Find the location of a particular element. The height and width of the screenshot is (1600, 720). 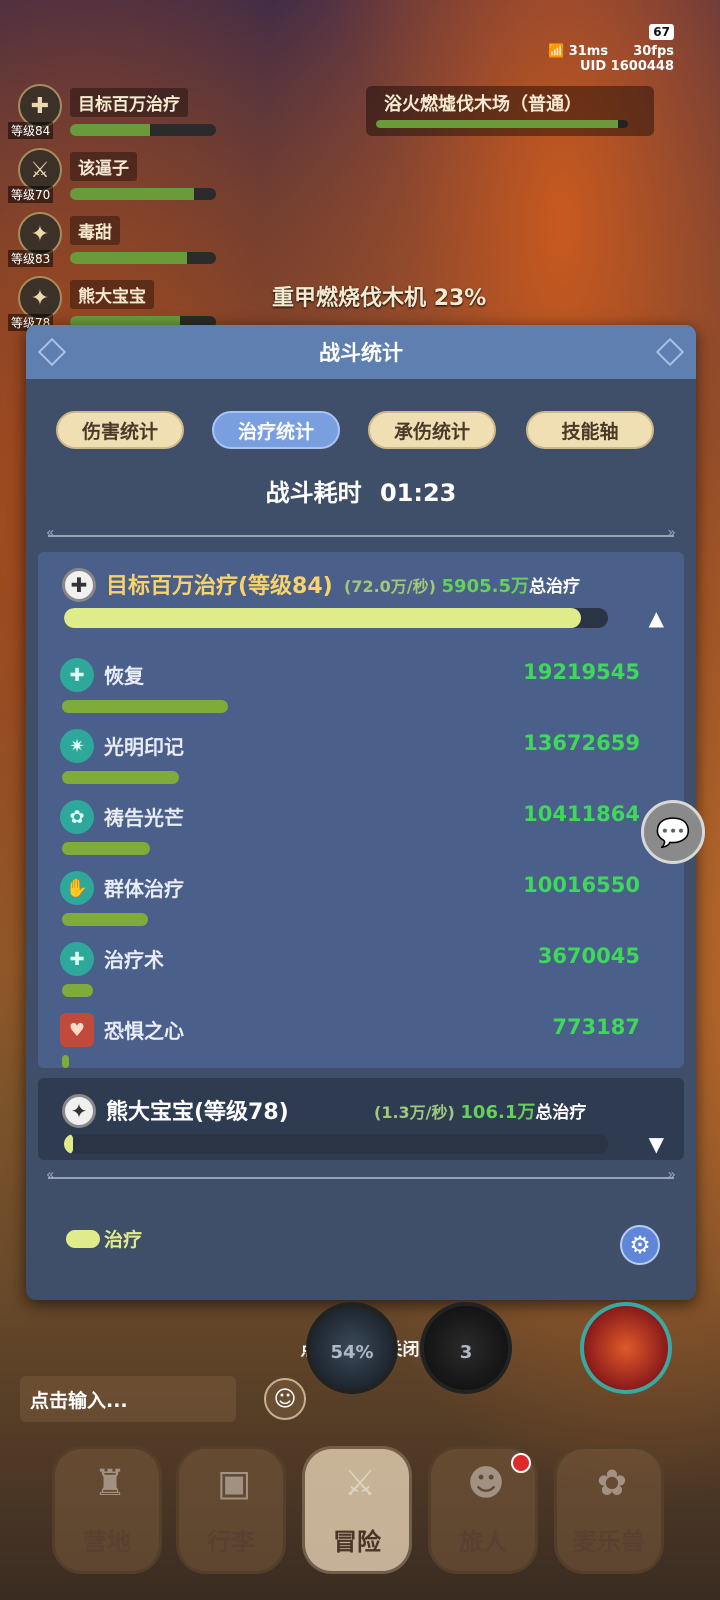

skill-row: ✚ 治疗术 3670045 is located at coordinates (350, 972).